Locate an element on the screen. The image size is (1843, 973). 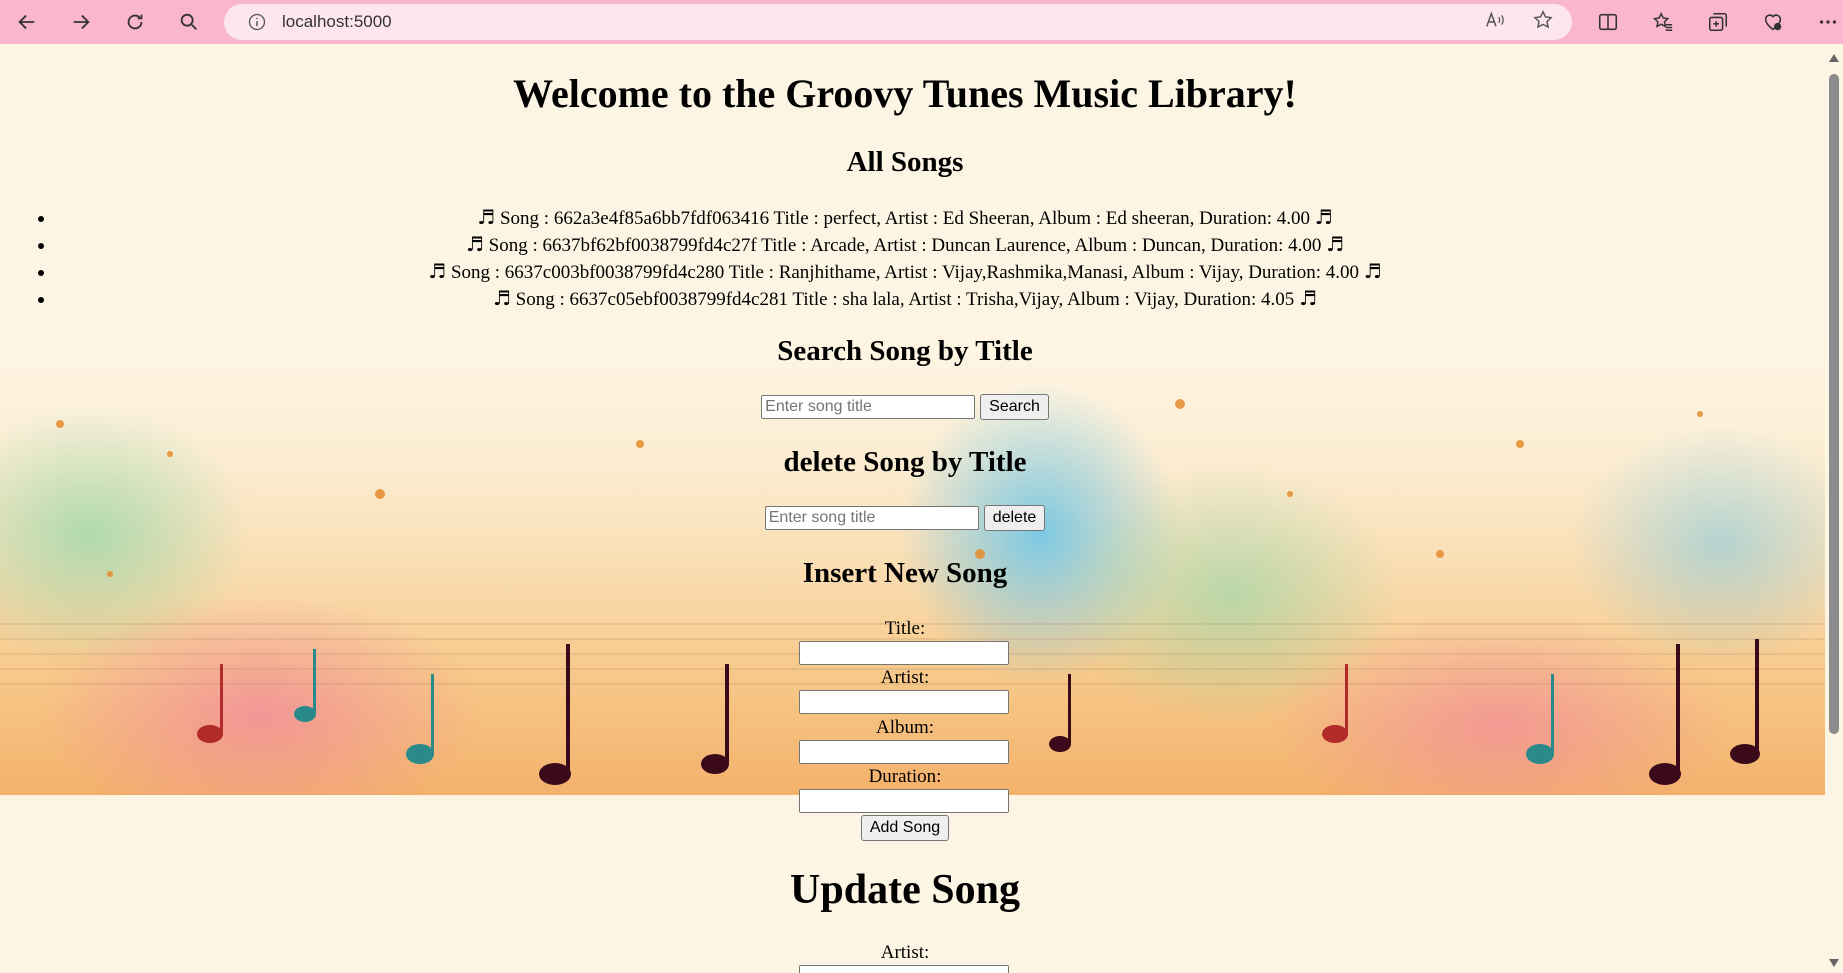
favorites-icon is located at coordinates (1663, 22).